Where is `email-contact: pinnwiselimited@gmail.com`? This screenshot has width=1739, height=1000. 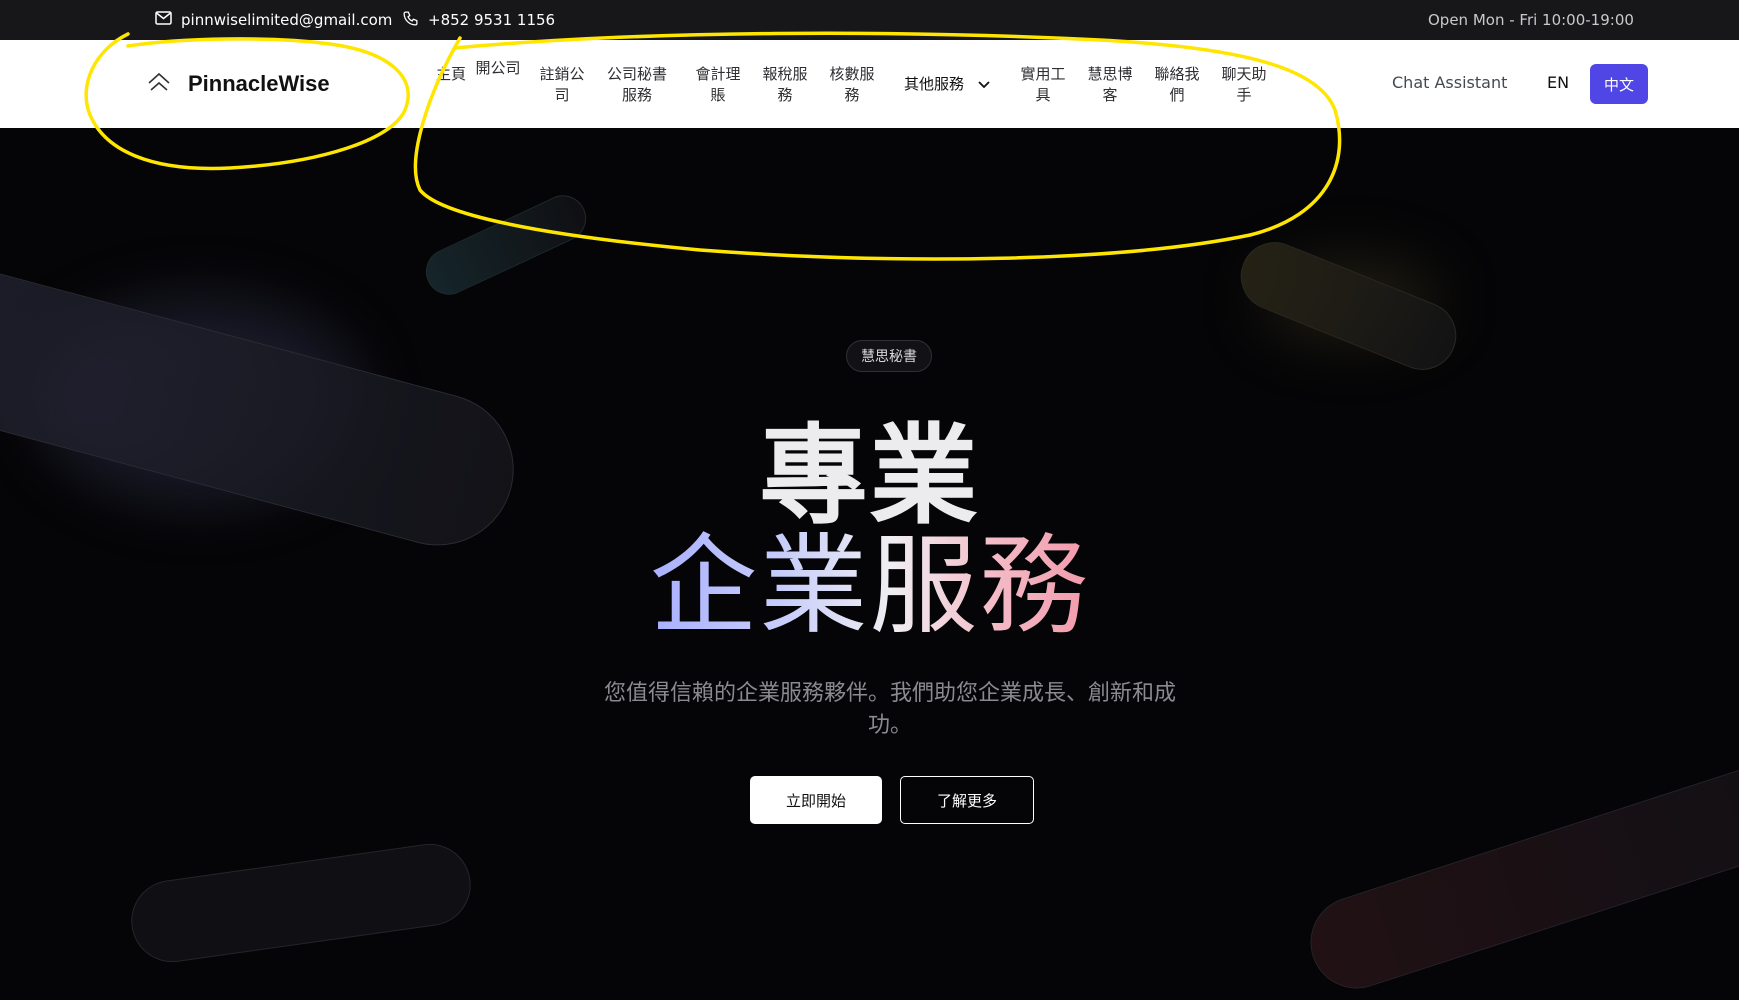 email-contact: pinnwiselimited@gmail.com is located at coordinates (273, 20).